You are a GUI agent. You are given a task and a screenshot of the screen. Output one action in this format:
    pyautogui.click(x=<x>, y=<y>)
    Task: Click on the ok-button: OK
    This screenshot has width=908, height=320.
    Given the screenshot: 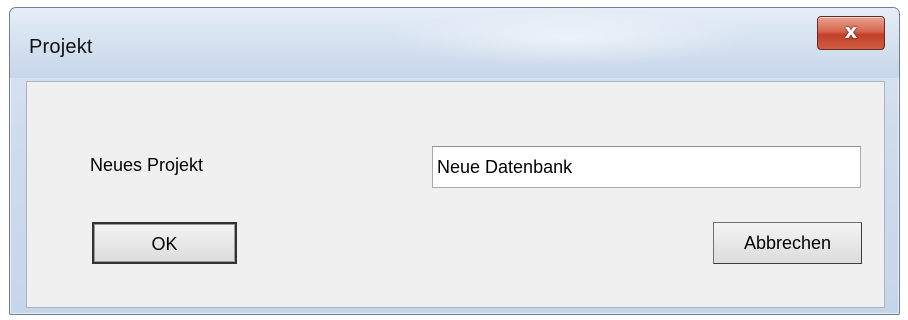 What is the action you would take?
    pyautogui.click(x=164, y=243)
    